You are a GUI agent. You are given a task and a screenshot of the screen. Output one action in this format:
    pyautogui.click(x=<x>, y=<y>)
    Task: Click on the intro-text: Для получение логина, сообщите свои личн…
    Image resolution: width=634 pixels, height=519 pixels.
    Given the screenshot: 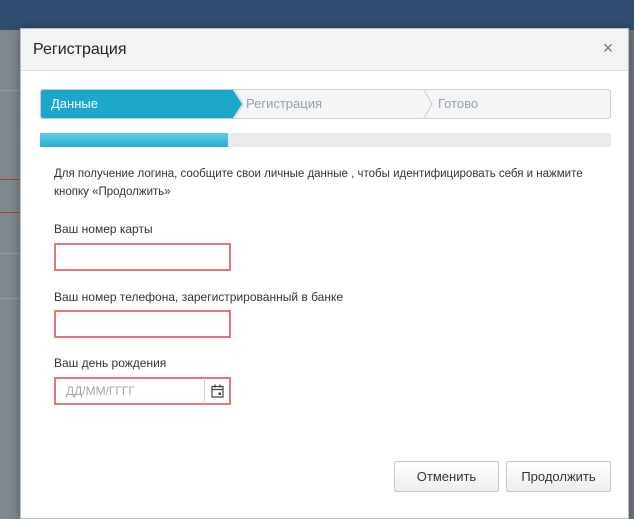 What is the action you would take?
    pyautogui.click(x=318, y=183)
    